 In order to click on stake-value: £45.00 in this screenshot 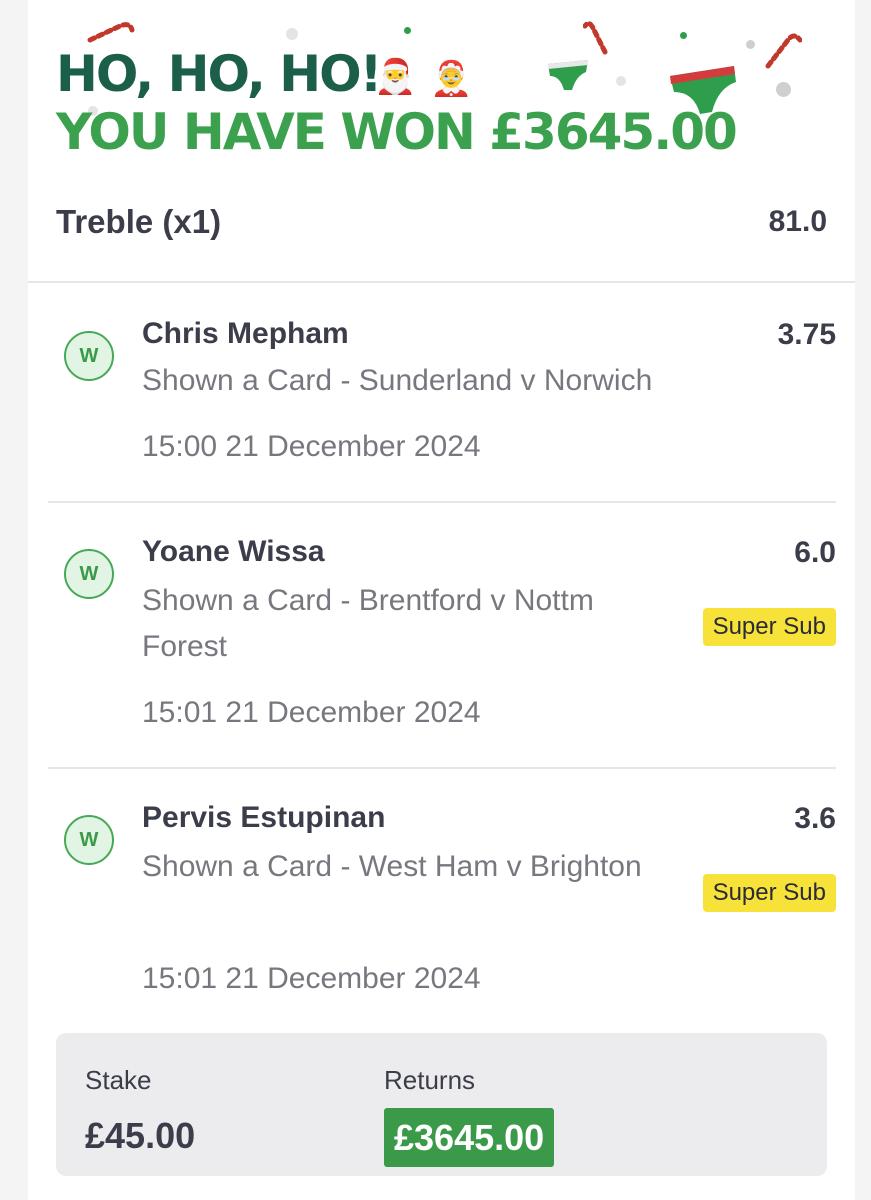, I will do `click(140, 1135)`.